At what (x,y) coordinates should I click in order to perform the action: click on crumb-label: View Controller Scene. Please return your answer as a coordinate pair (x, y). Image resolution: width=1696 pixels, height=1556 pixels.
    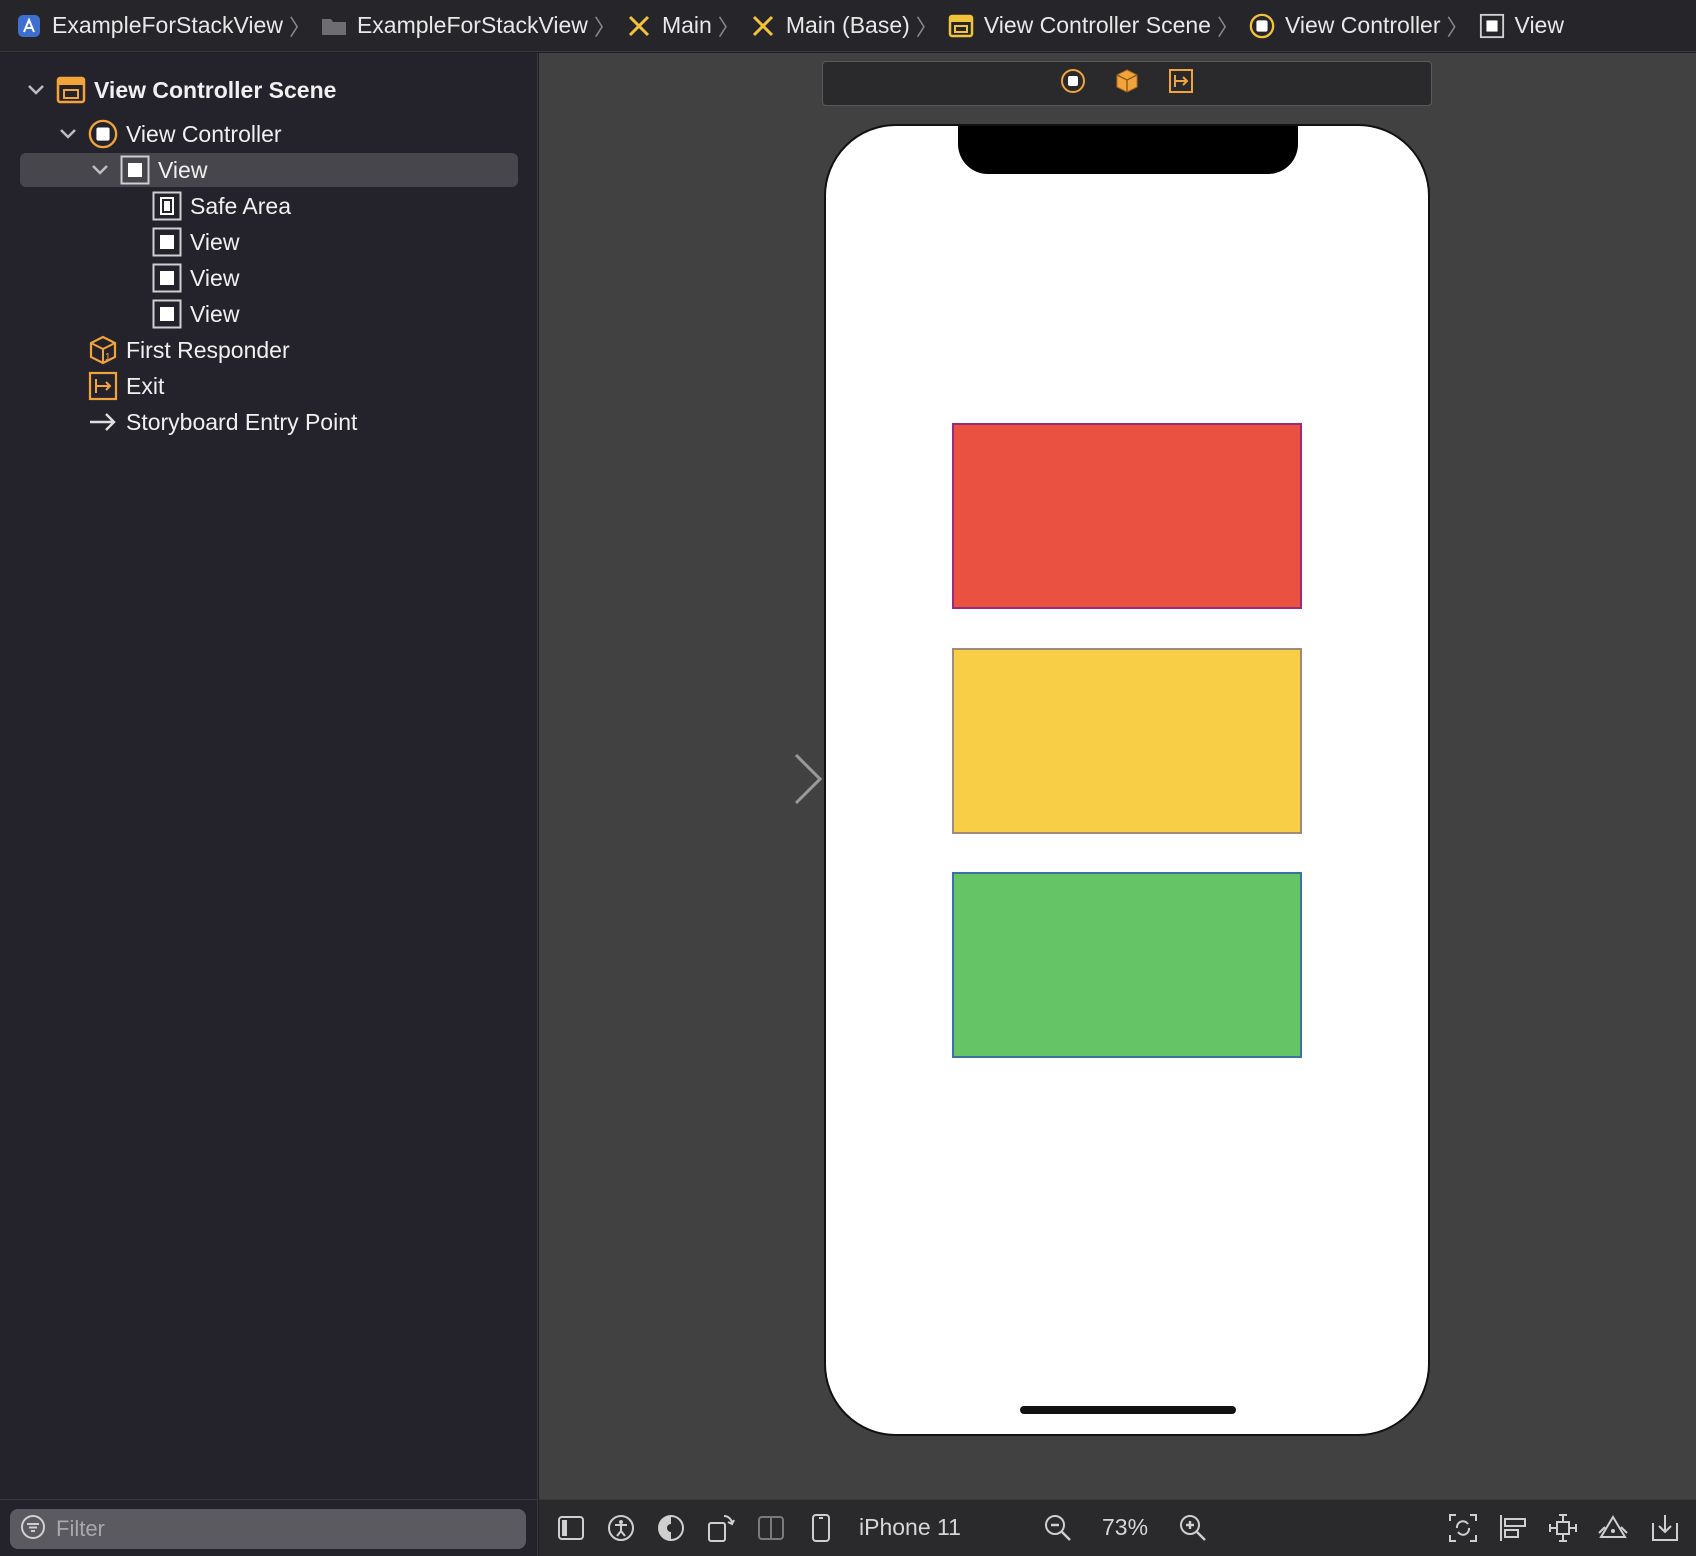
    Looking at the image, I should click on (1097, 25).